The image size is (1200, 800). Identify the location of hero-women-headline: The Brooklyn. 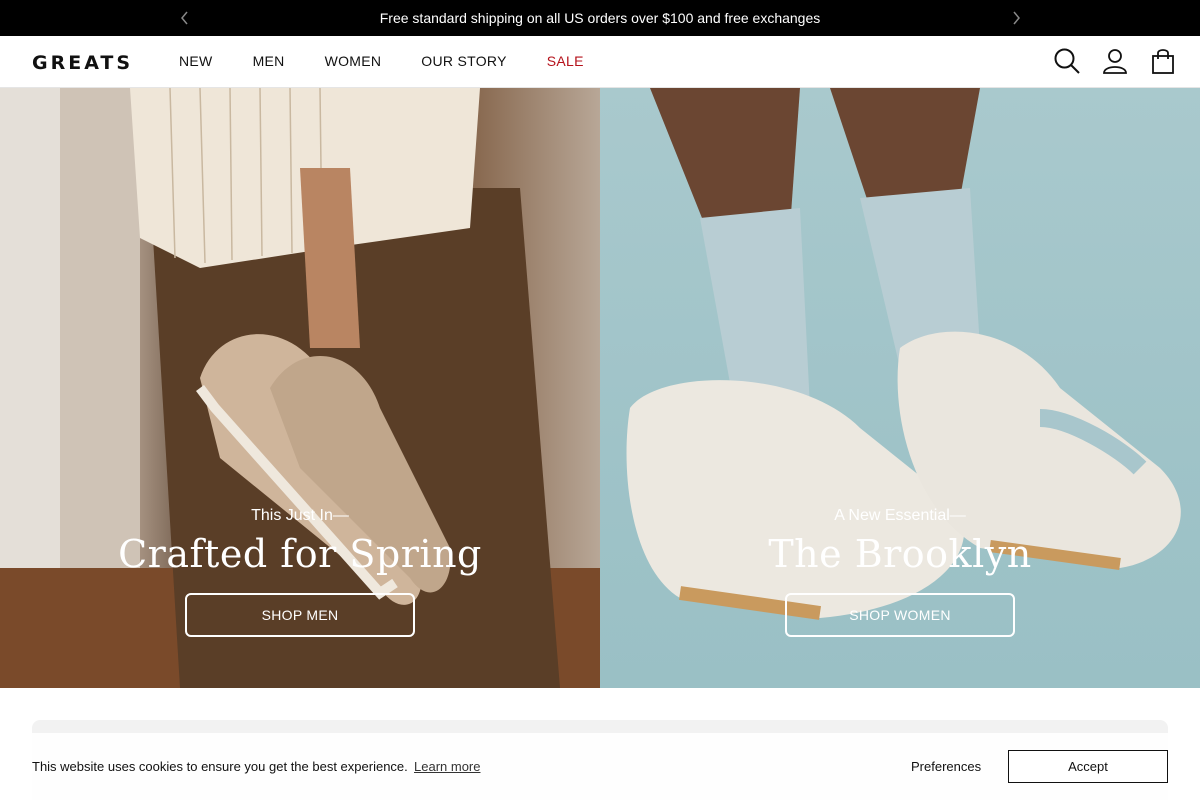
(900, 554).